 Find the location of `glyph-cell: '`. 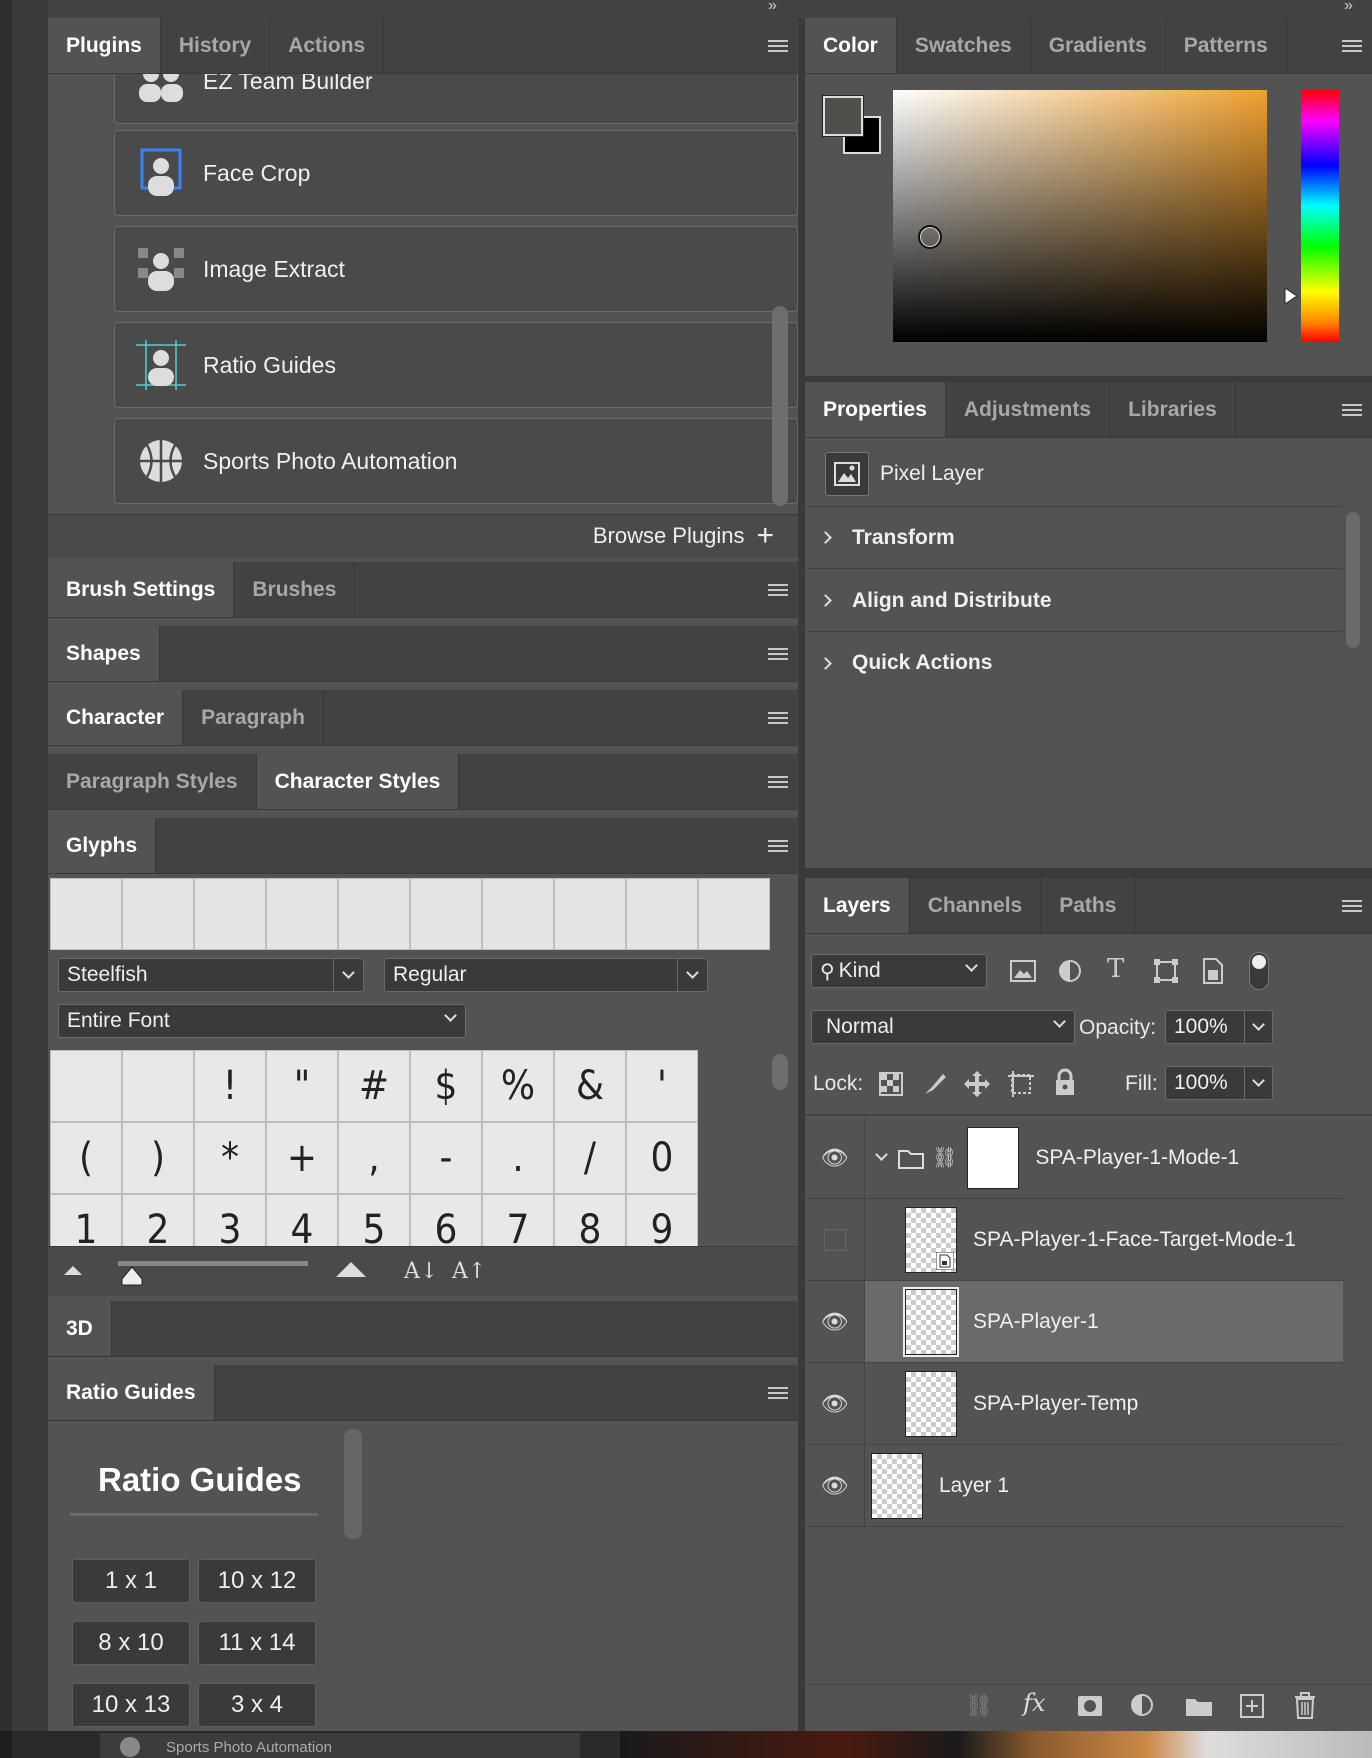

glyph-cell: ' is located at coordinates (662, 1086).